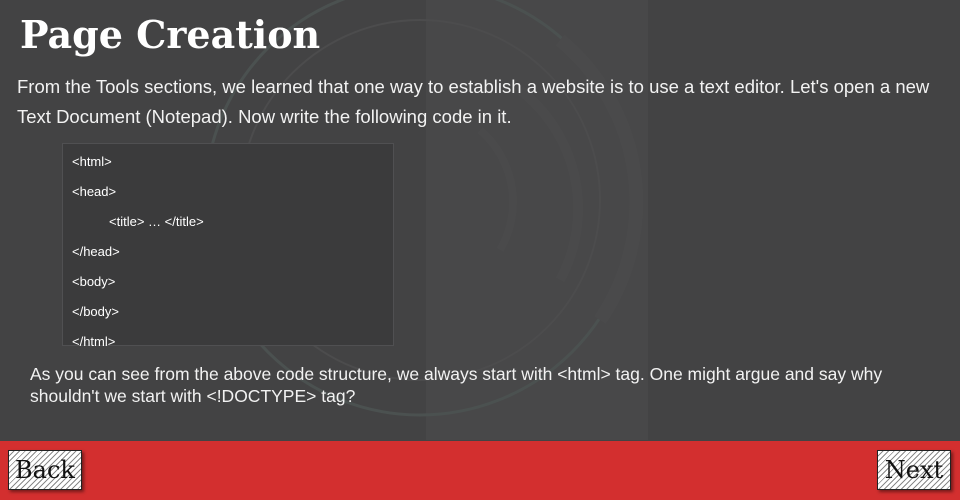 This screenshot has width=960, height=500. I want to click on code-line: </head>, so click(96, 251).